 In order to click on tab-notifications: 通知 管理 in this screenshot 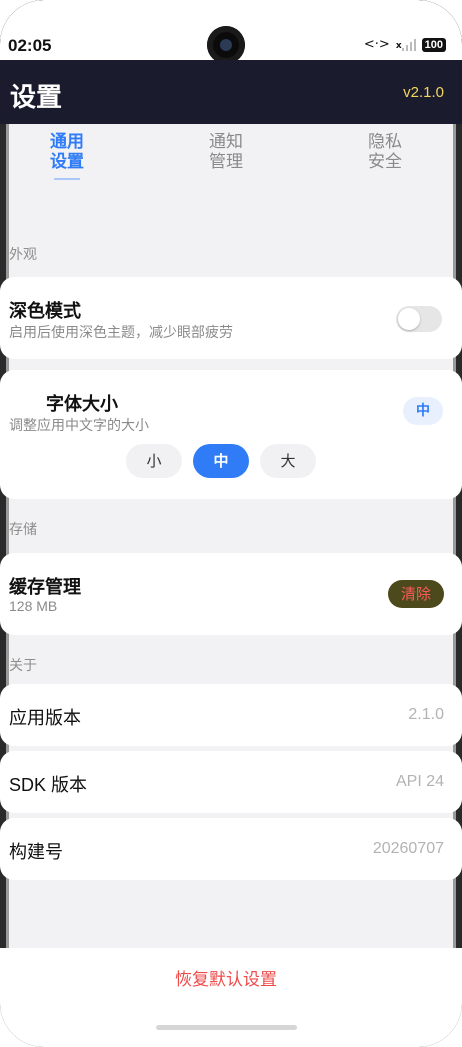, I will do `click(226, 152)`.